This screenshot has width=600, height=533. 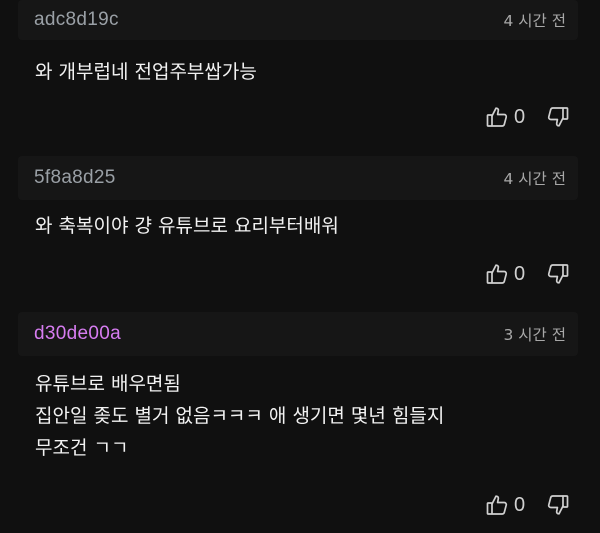 I want to click on comment-text-line: 와 축복이야 걍 유튜브로 요리부터배워, so click(x=187, y=226).